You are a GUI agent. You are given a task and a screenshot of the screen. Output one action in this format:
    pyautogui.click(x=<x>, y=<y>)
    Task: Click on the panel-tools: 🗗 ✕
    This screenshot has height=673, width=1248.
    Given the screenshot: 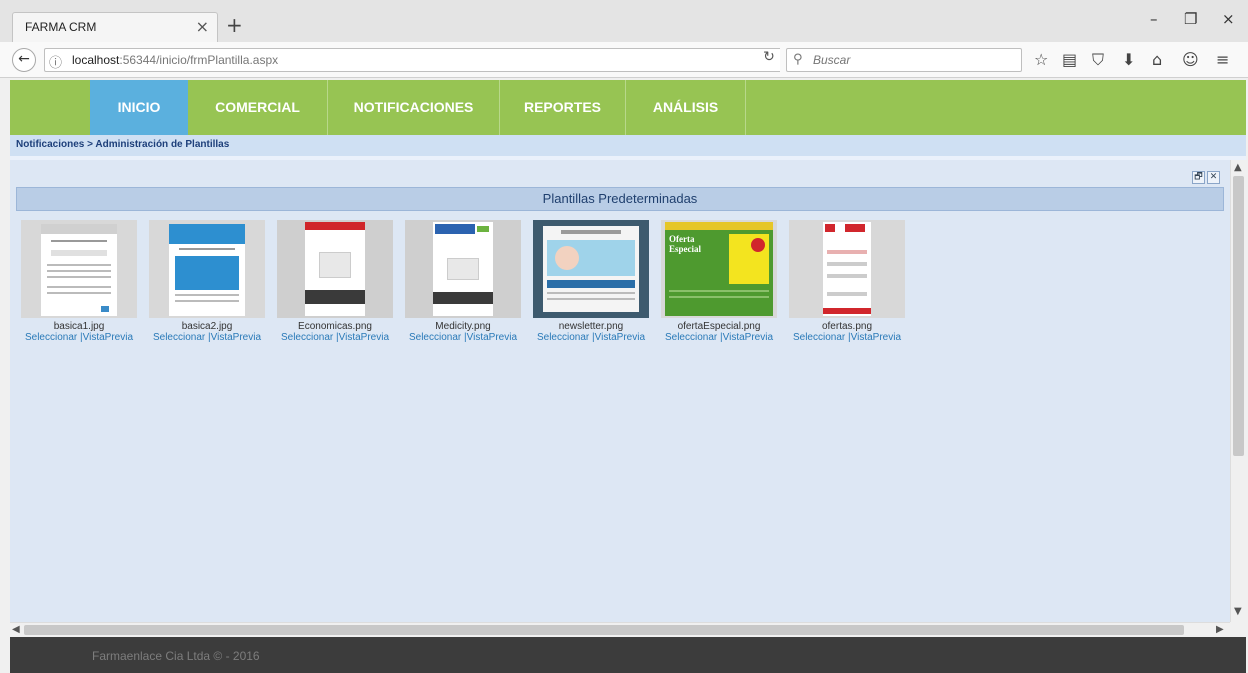 What is the action you would take?
    pyautogui.click(x=1205, y=174)
    